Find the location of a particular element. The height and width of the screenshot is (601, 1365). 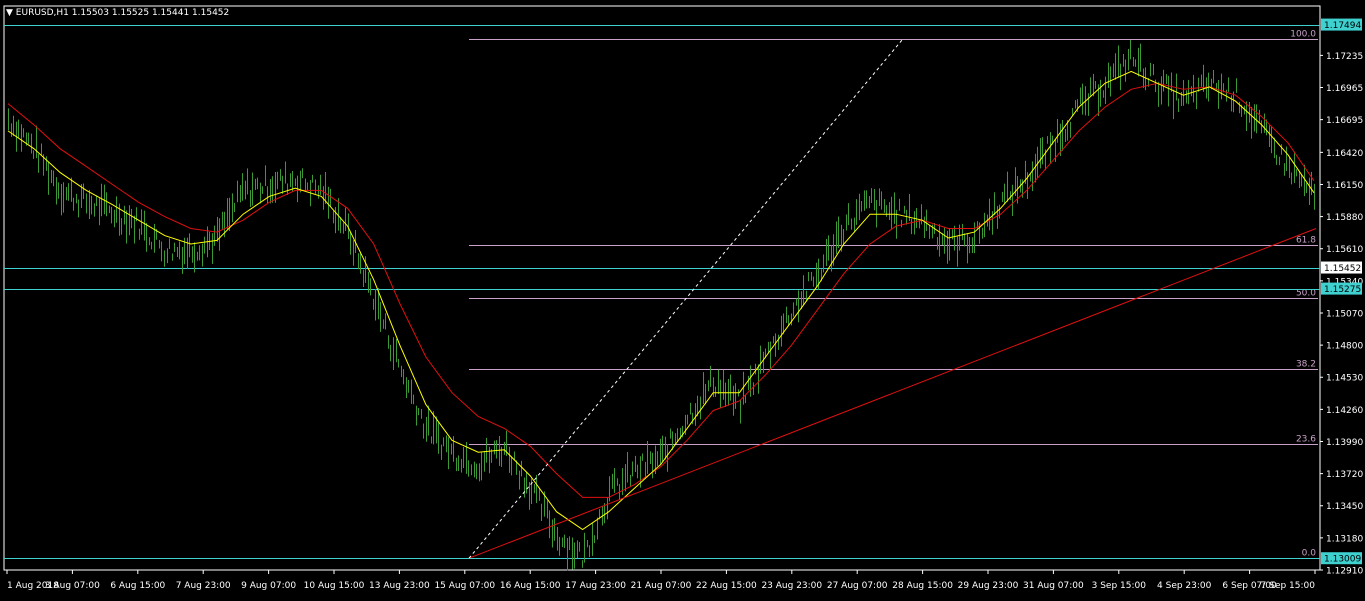

ohlc-values: 1.15503 1.15525 1.15441 1.15452 is located at coordinates (150, 13).